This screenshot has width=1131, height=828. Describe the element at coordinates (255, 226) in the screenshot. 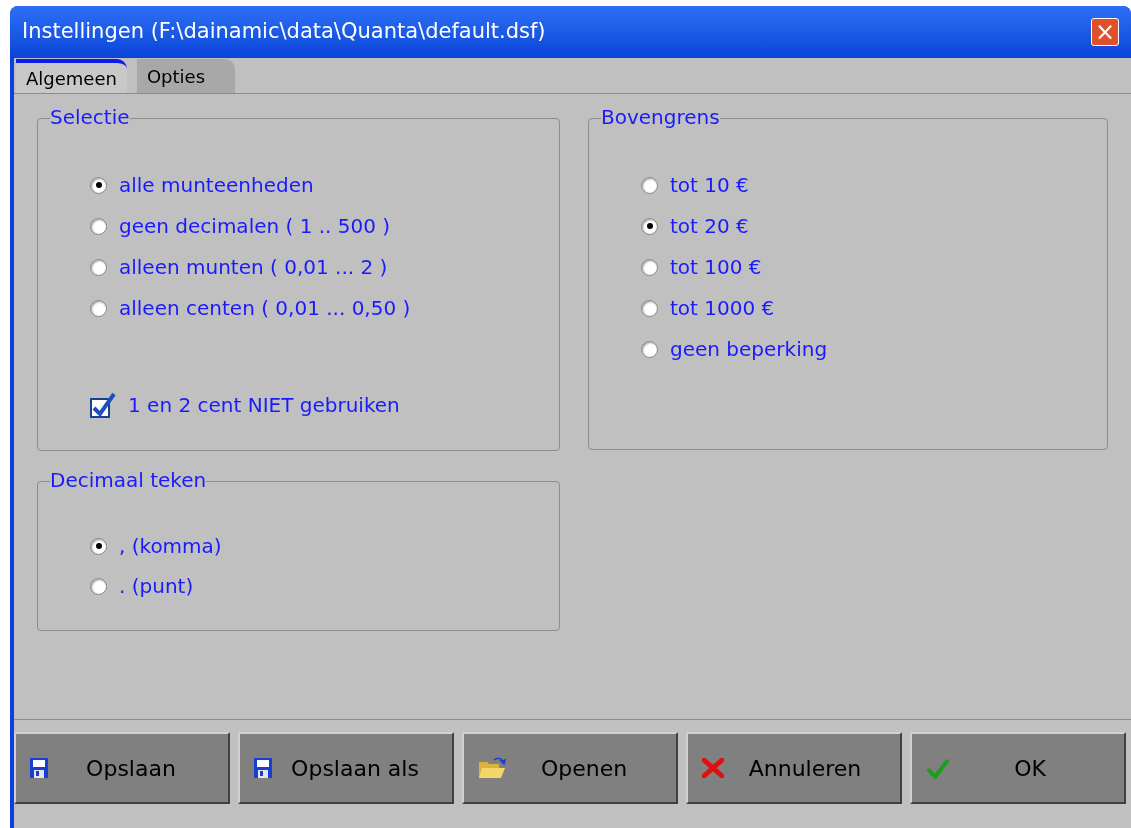

I see `option-label: geen decimalen ( 1 .. 500 )` at that location.